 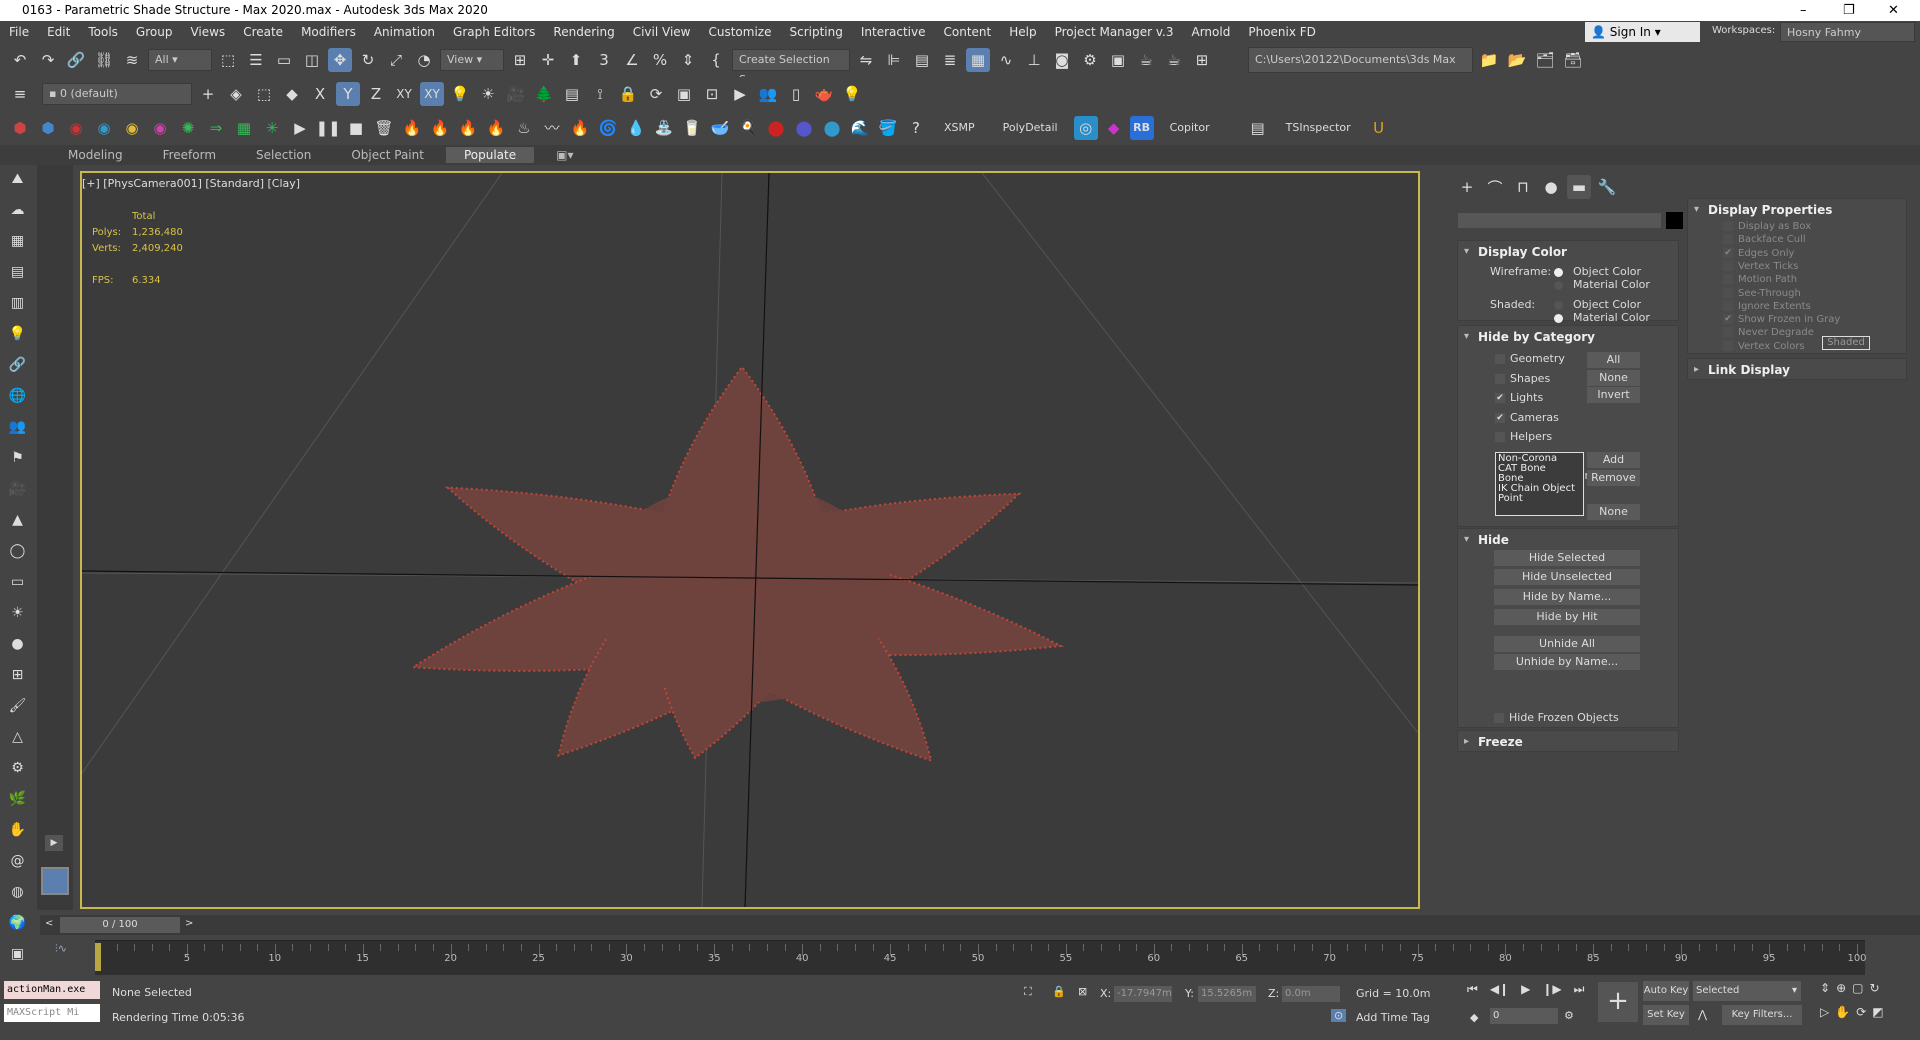 What do you see at coordinates (1613, 478) in the screenshot?
I see `list-remove-button: Remove` at bounding box center [1613, 478].